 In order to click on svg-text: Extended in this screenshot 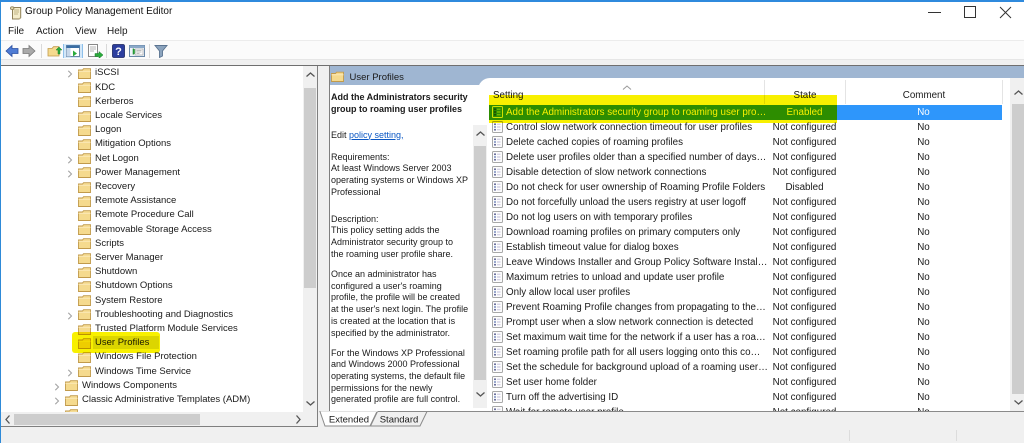, I will do `click(349, 420)`.